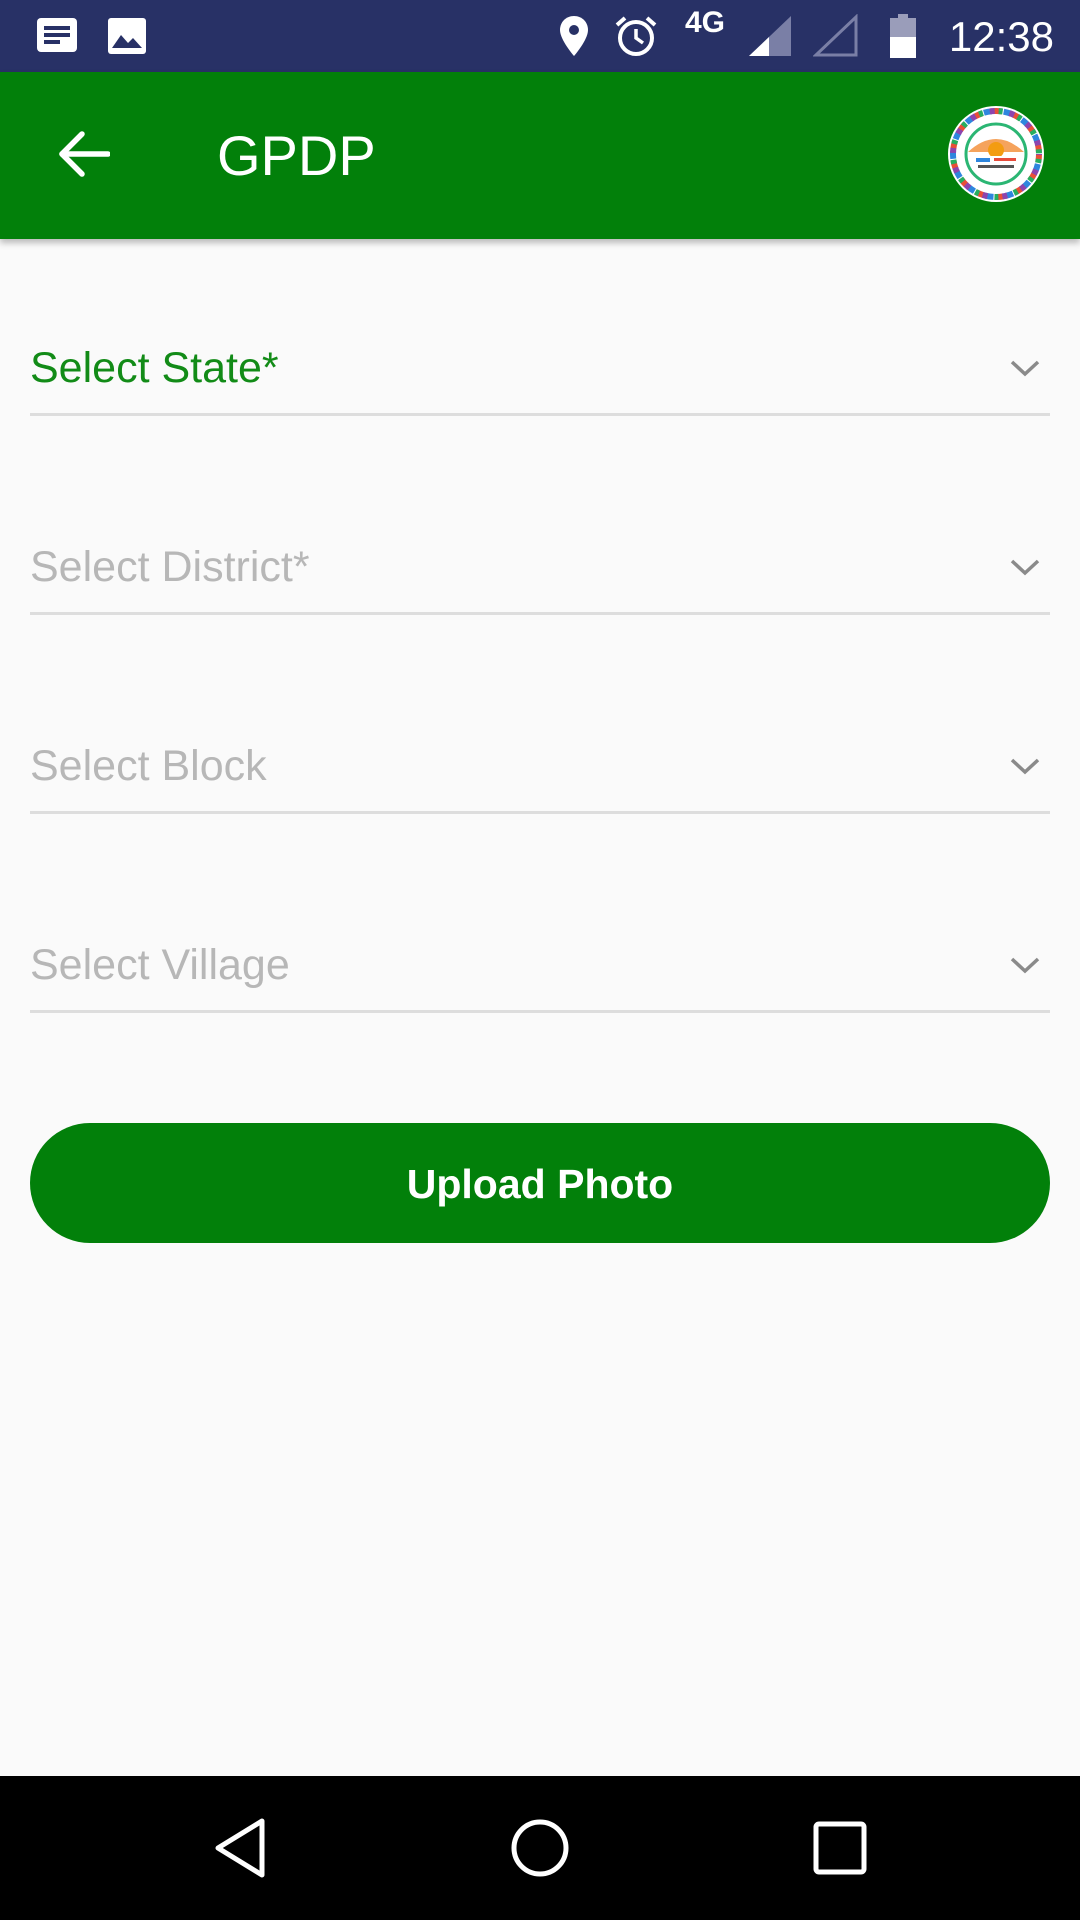  I want to click on back-triangle-icon, so click(240, 1848).